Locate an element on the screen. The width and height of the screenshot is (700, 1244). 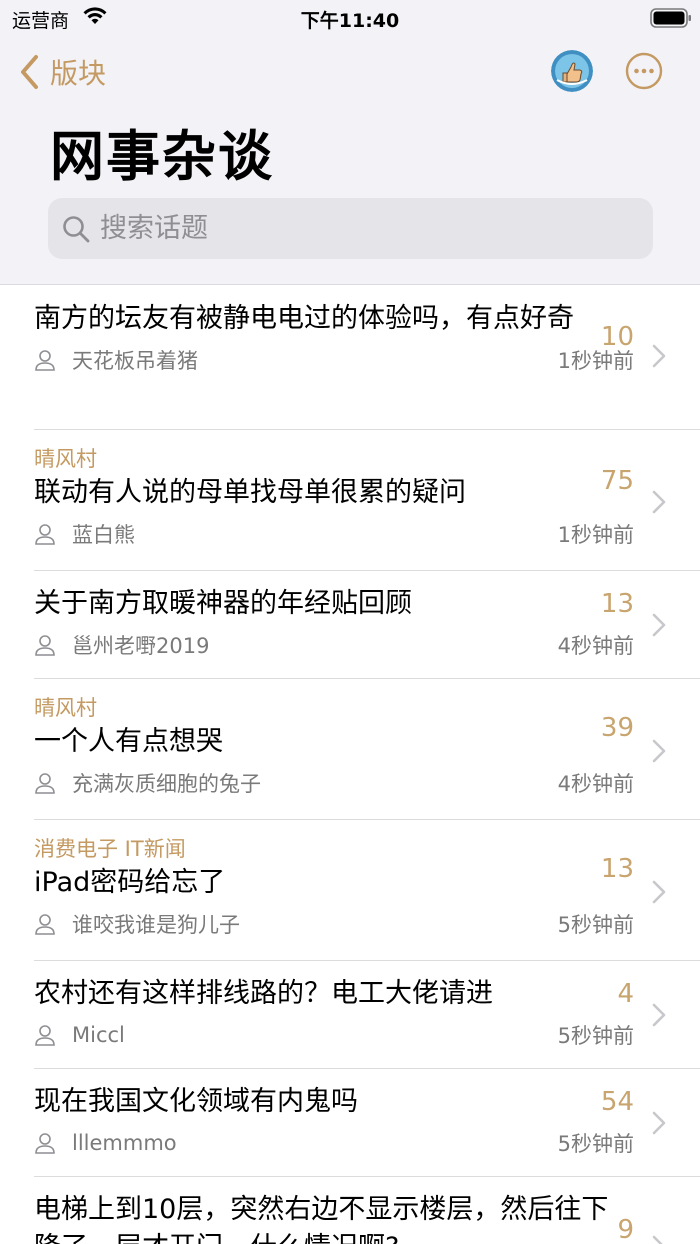
search-icon is located at coordinates (76, 228).